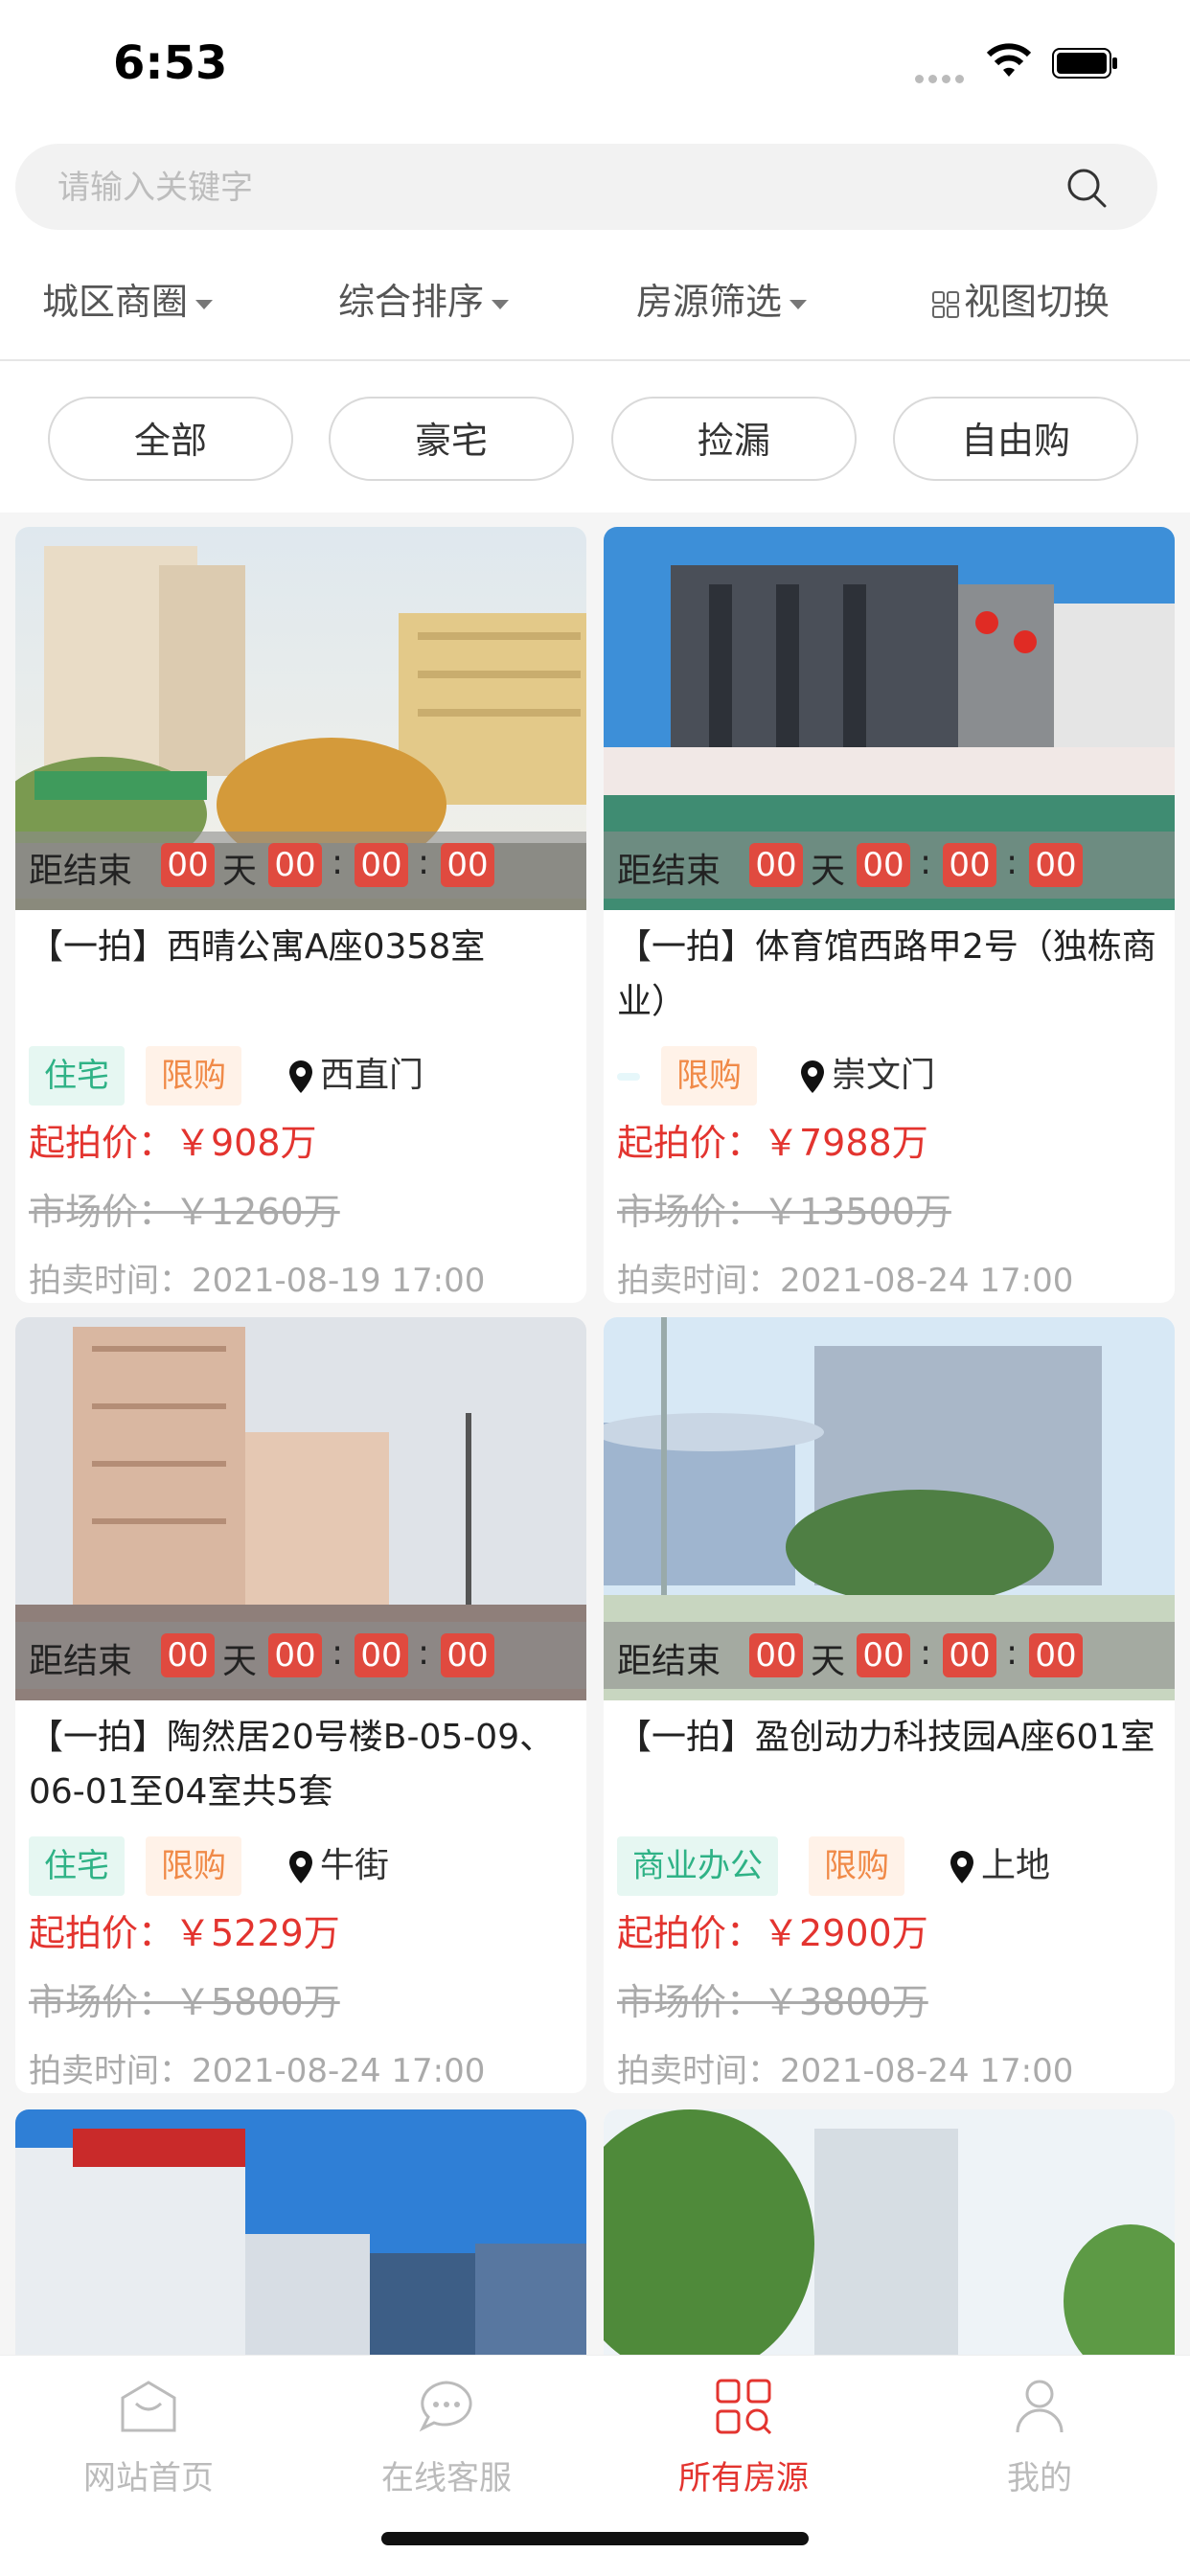 The width and height of the screenshot is (1190, 2576). What do you see at coordinates (372, 1076) in the screenshot?
I see `location-label: 西直门` at bounding box center [372, 1076].